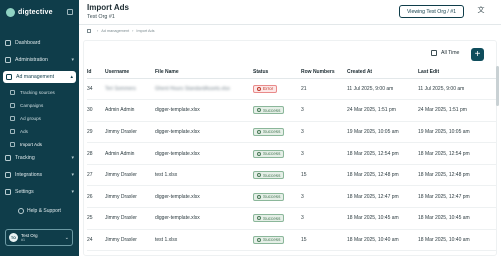  I want to click on cell-created-at: 24 Mar 2025, 1:51 pm, so click(382, 110).